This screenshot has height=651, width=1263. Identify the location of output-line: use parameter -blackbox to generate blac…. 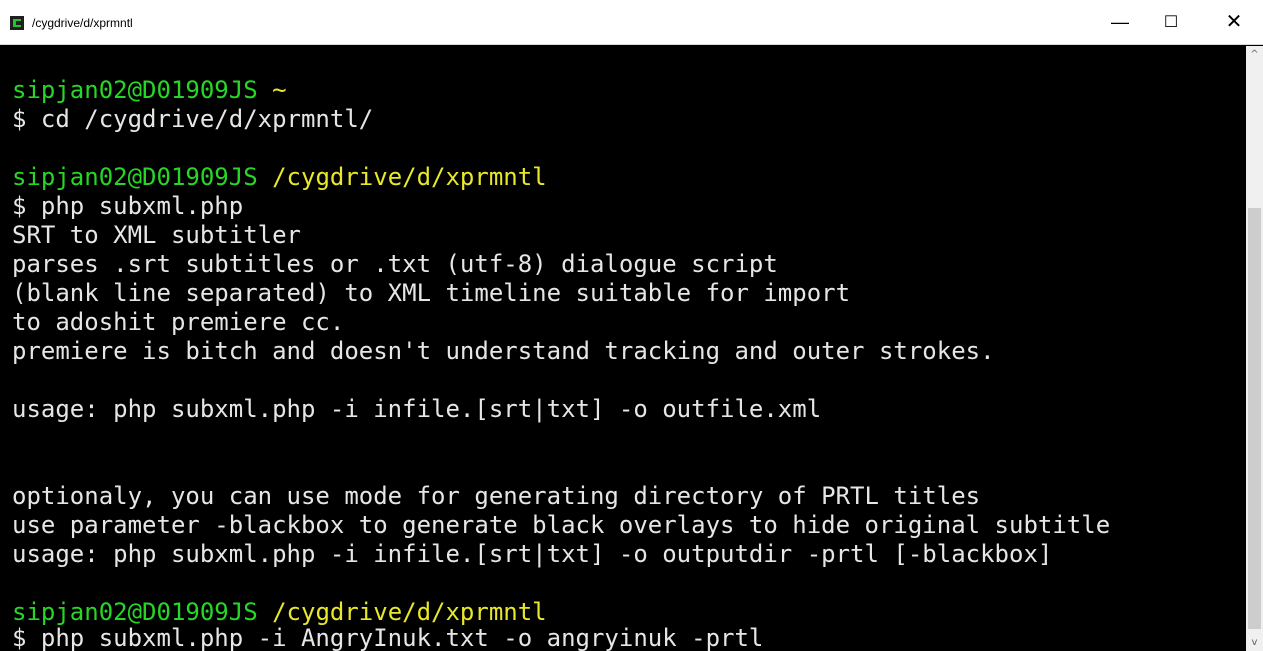
(561, 525).